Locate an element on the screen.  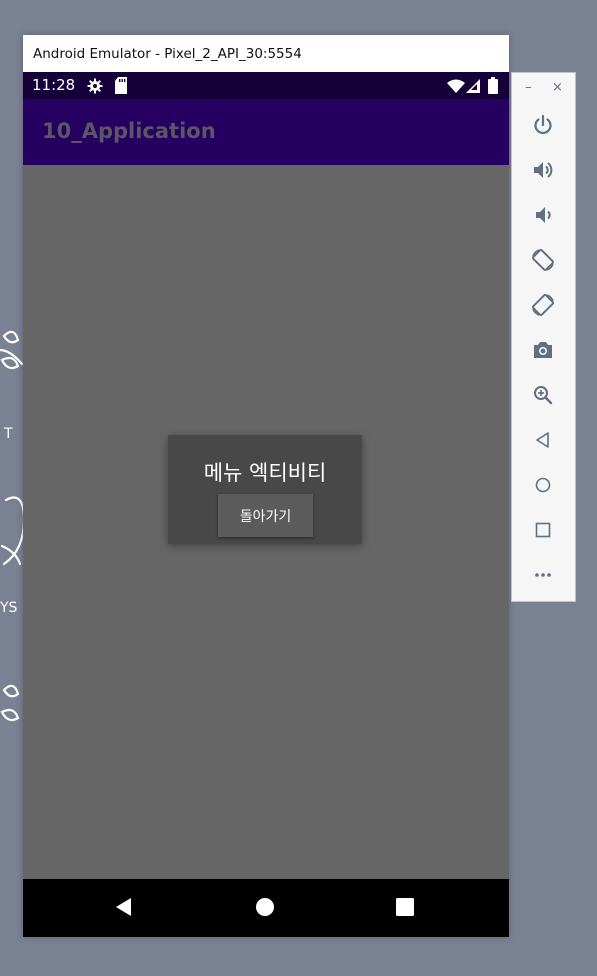
wifi-icon is located at coordinates (456, 86).